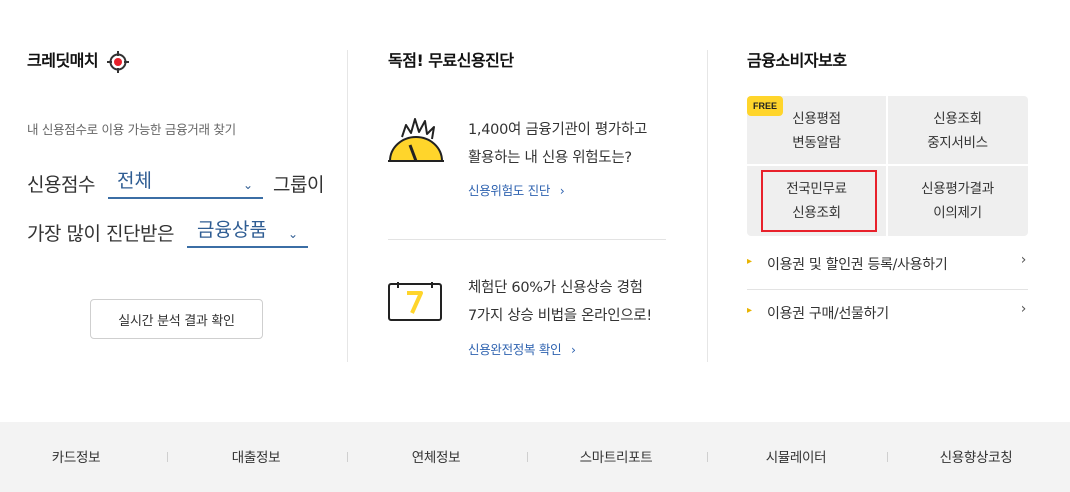 The width and height of the screenshot is (1070, 492). What do you see at coordinates (415, 301) in the screenshot?
I see `calendar-7-icon` at bounding box center [415, 301].